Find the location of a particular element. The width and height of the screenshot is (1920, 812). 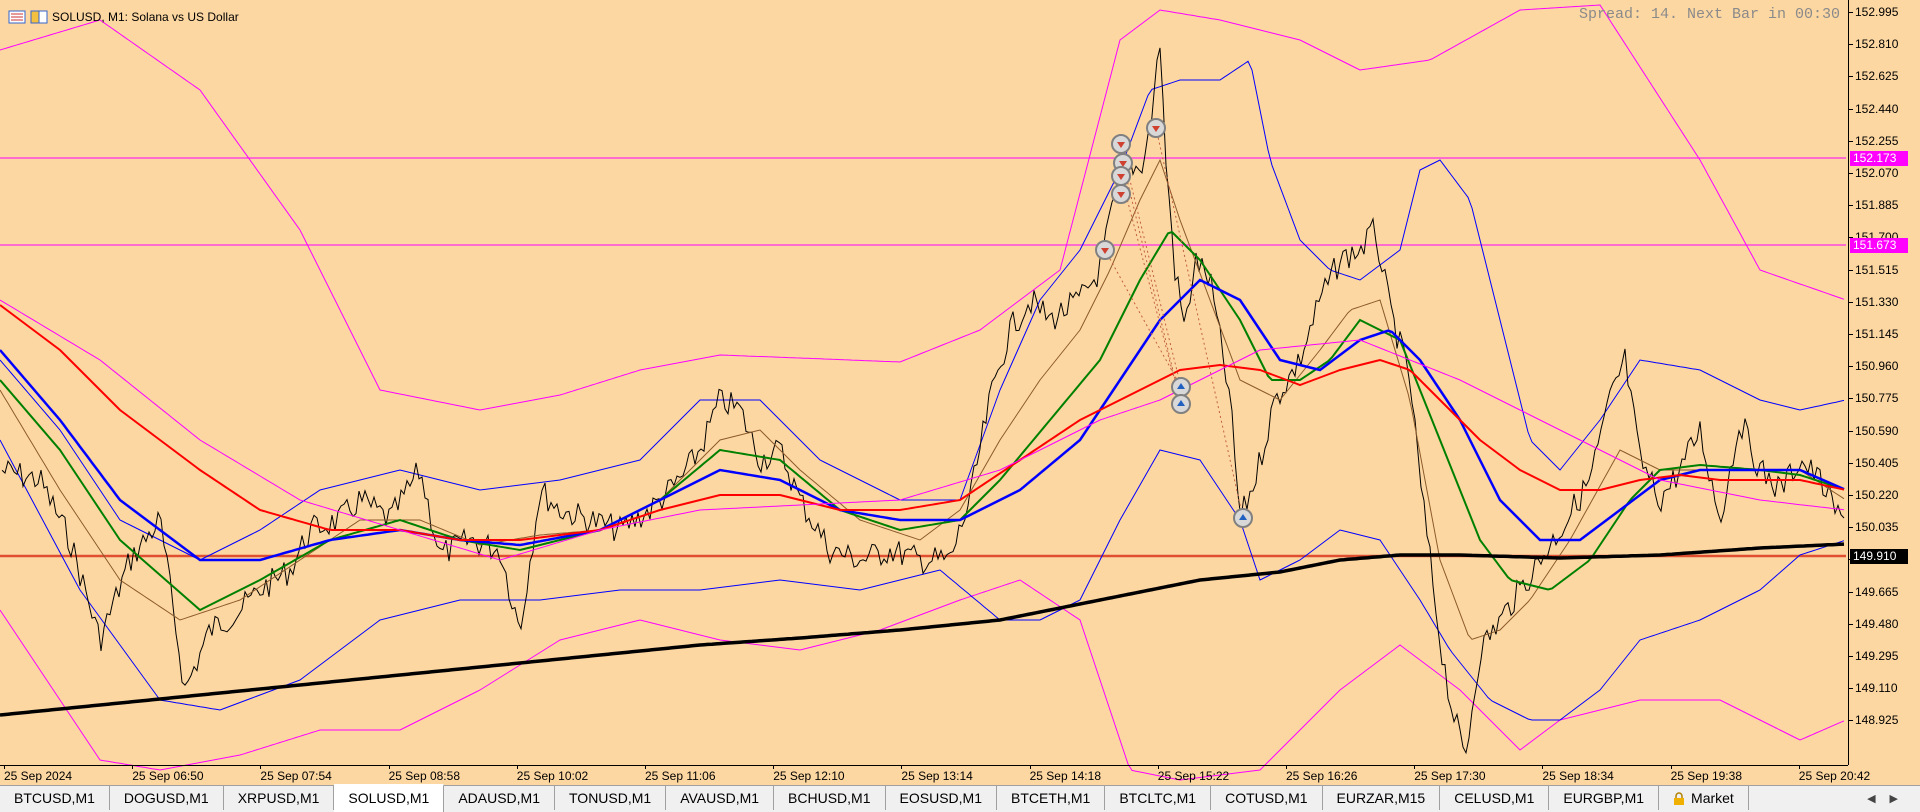

tab-market: Market is located at coordinates (1704, 798).